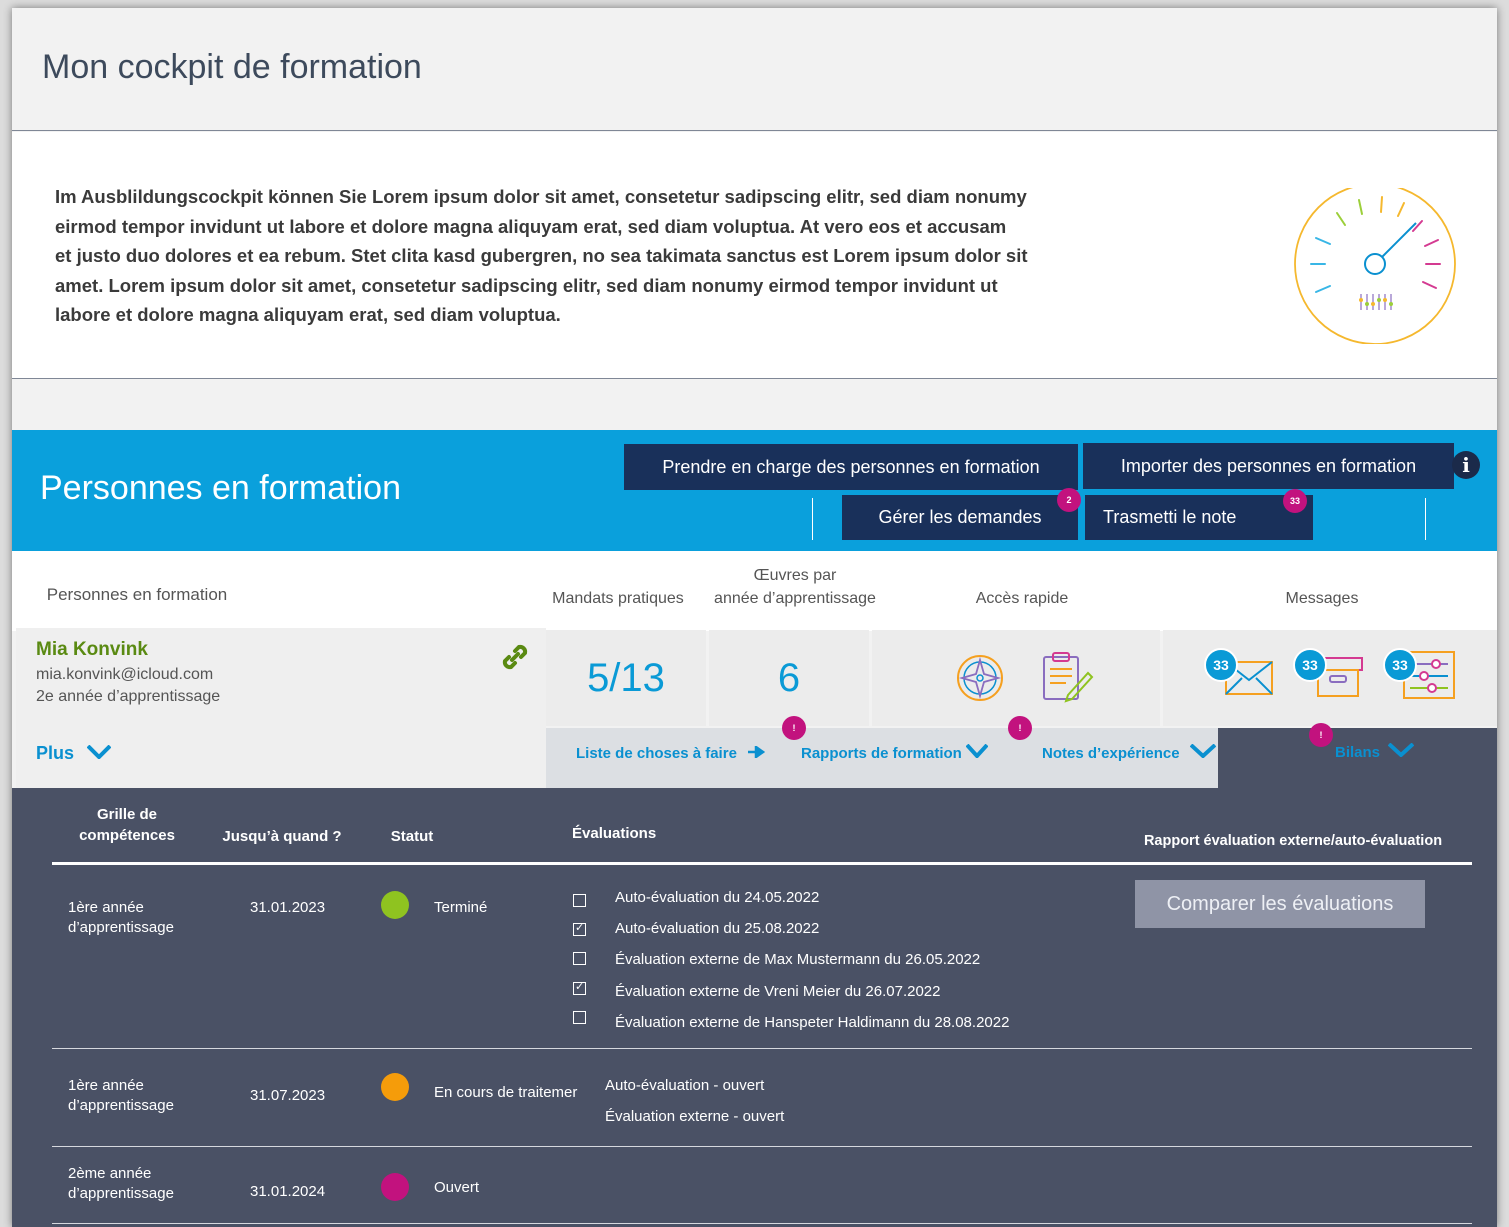  What do you see at coordinates (282, 836) in the screenshot?
I see `th-until: Jusqu’à quand ?` at bounding box center [282, 836].